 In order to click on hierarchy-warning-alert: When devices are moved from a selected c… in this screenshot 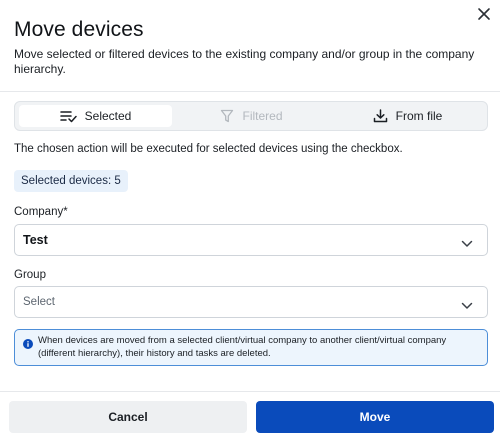, I will do `click(251, 347)`.